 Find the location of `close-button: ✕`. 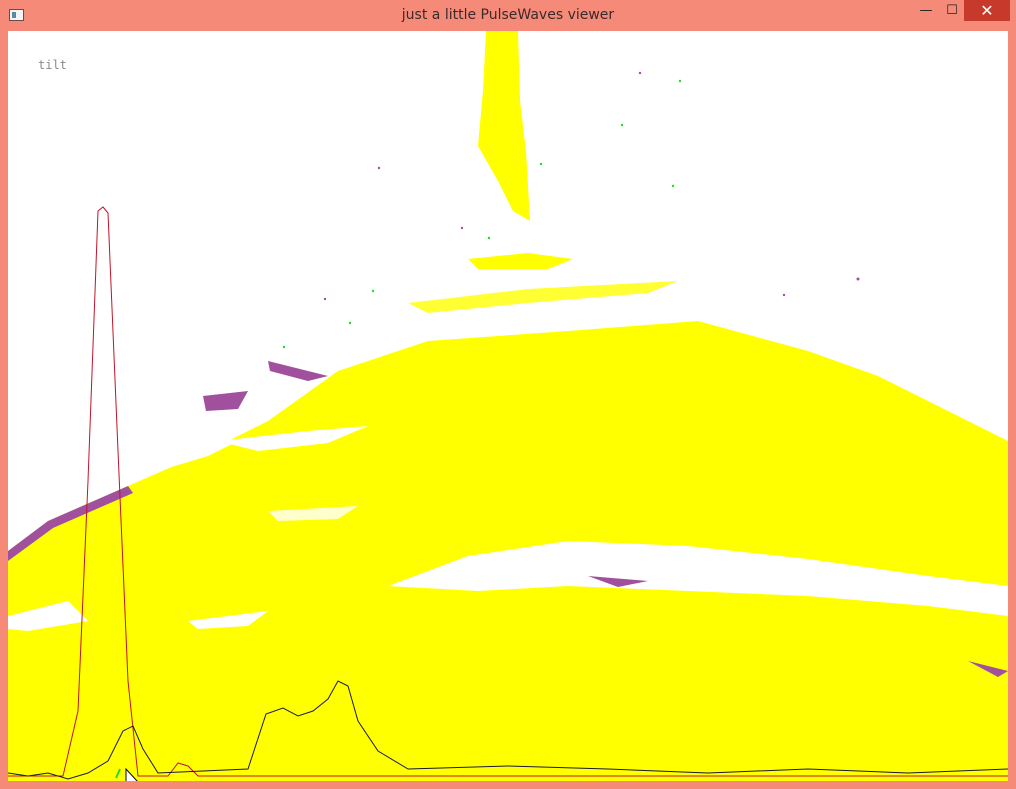

close-button: ✕ is located at coordinates (987, 10).